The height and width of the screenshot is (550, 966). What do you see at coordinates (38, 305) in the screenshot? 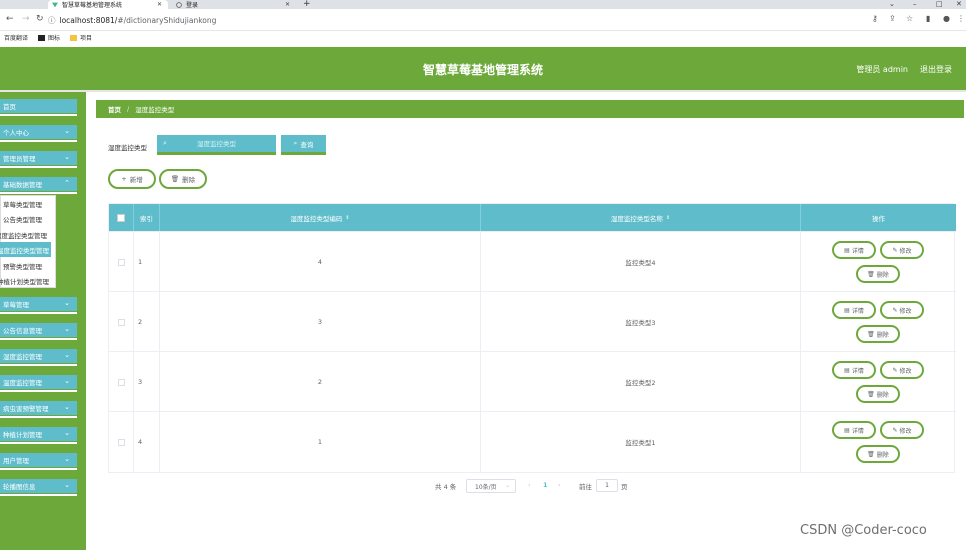
I see `sidebar-item-strawberry: 草莓管理 ⌄` at bounding box center [38, 305].